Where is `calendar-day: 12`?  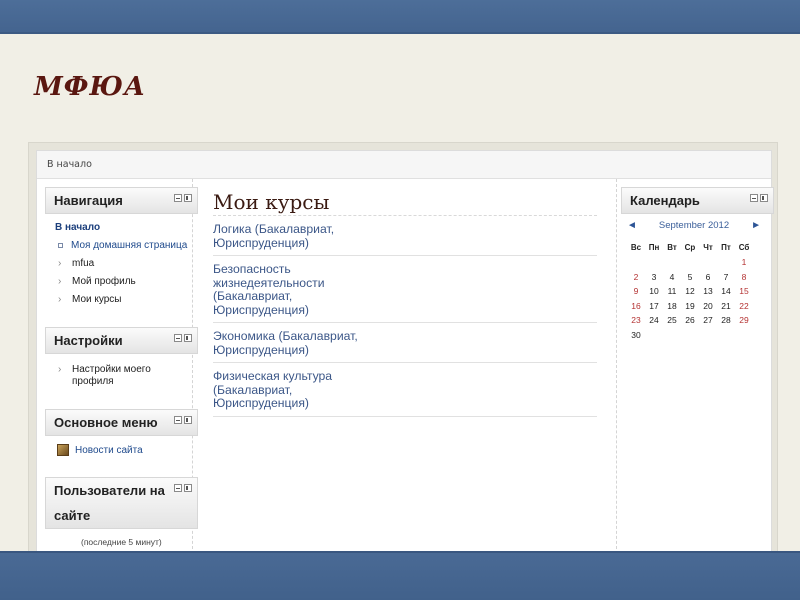 calendar-day: 12 is located at coordinates (690, 291).